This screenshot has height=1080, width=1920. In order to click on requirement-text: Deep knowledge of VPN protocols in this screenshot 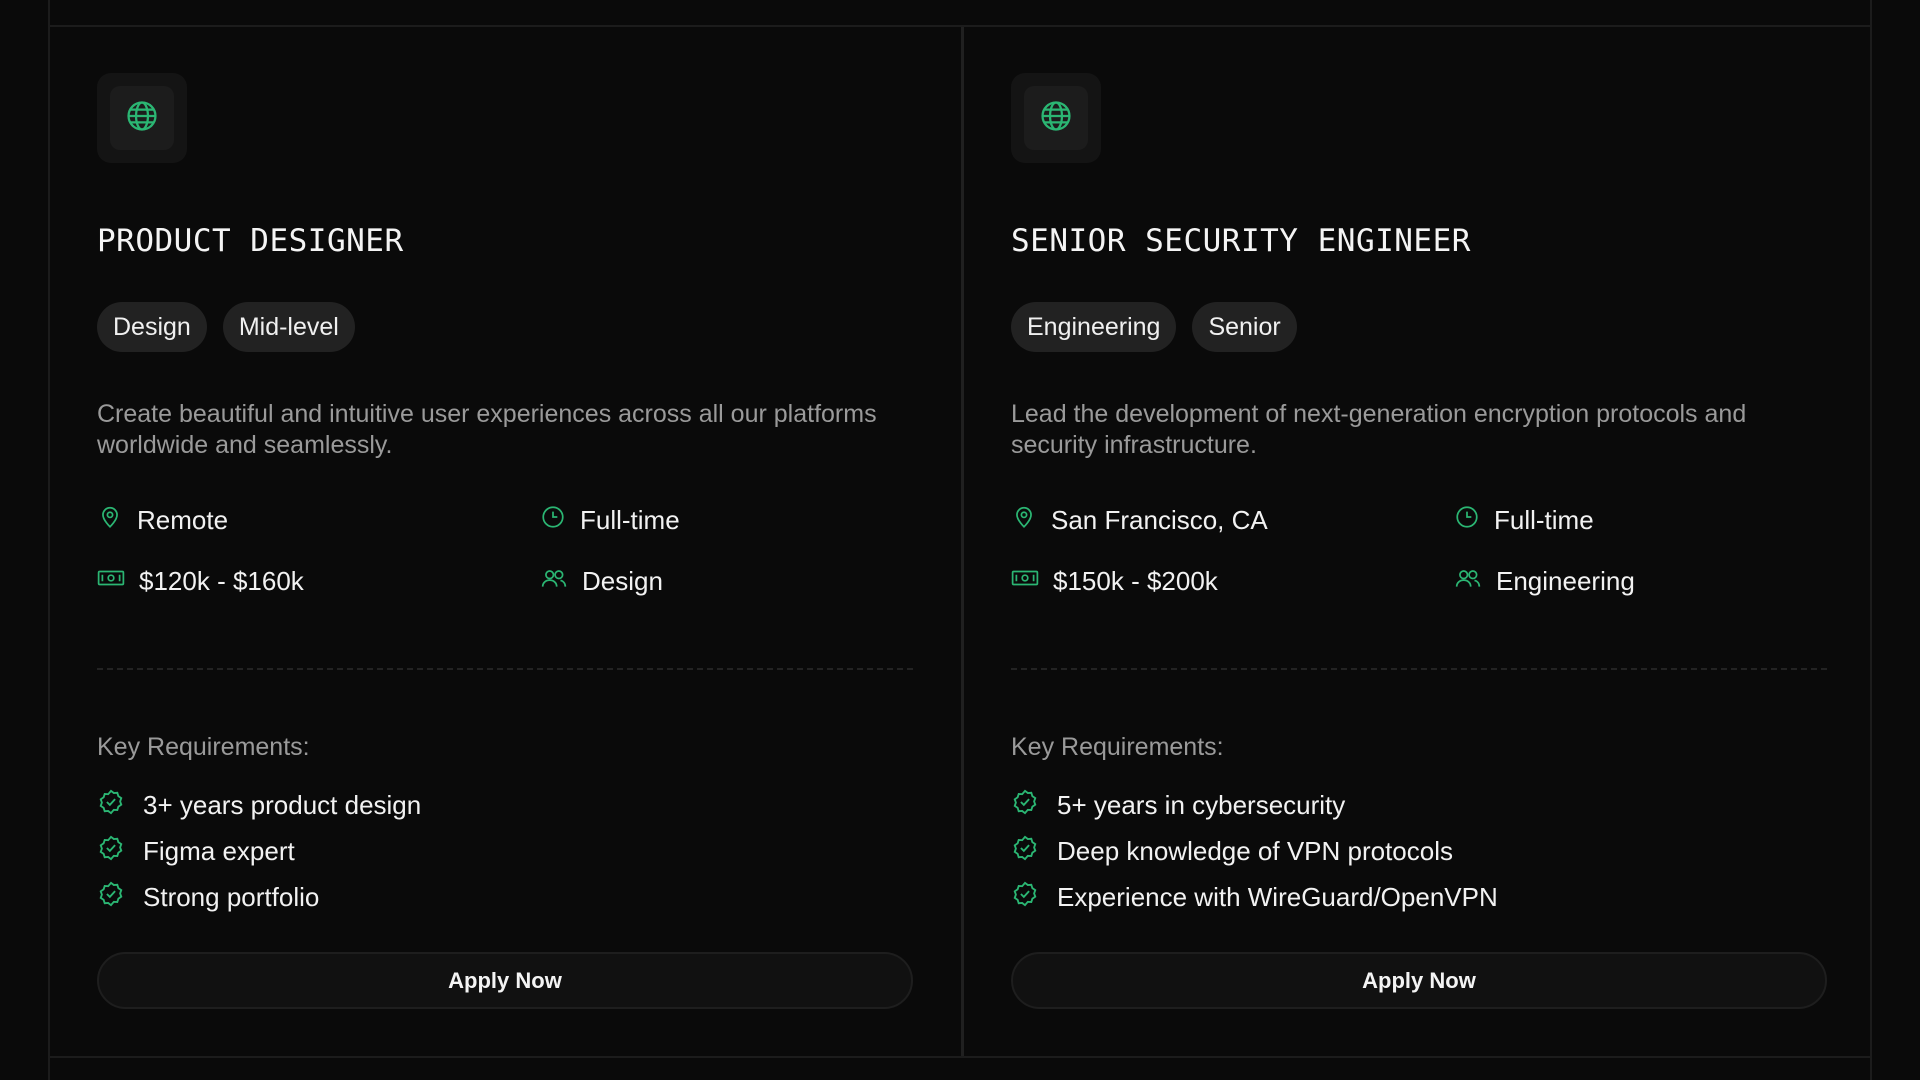, I will do `click(1255, 850)`.